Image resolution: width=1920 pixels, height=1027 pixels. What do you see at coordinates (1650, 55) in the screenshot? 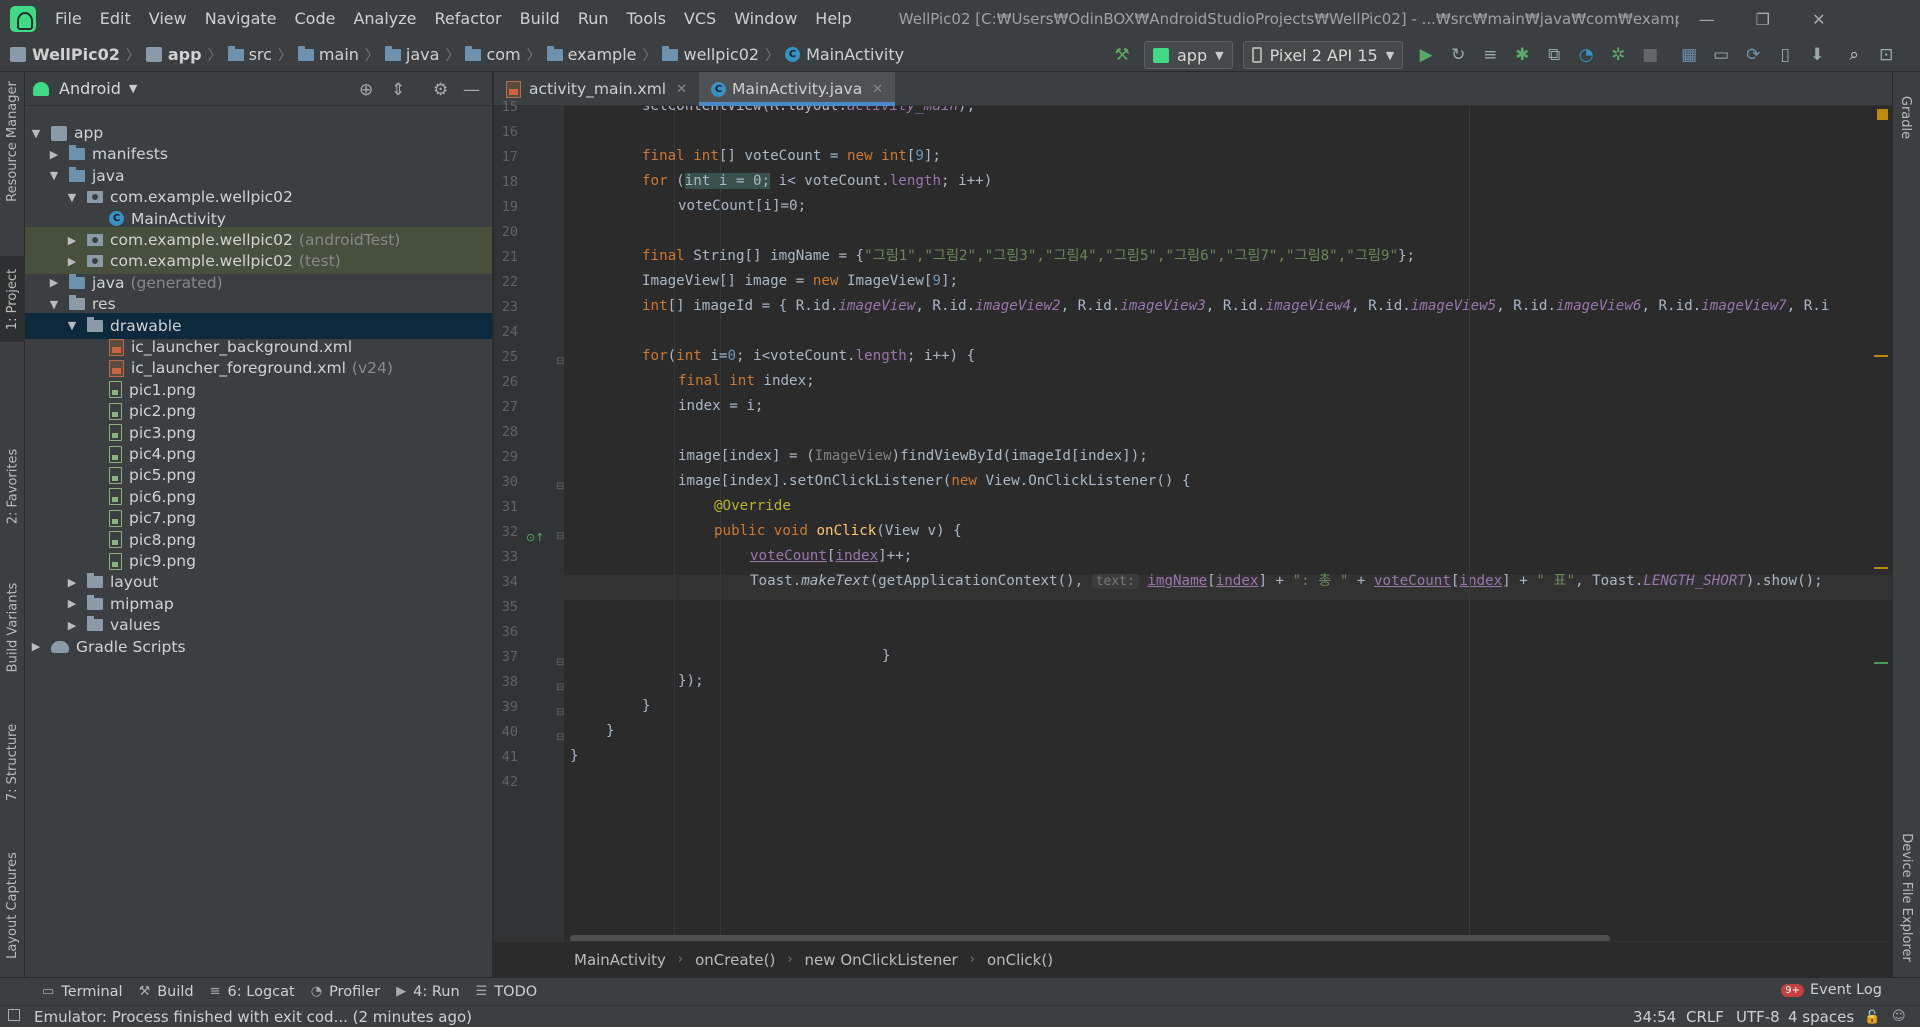
I see `stop-icon: ■` at bounding box center [1650, 55].